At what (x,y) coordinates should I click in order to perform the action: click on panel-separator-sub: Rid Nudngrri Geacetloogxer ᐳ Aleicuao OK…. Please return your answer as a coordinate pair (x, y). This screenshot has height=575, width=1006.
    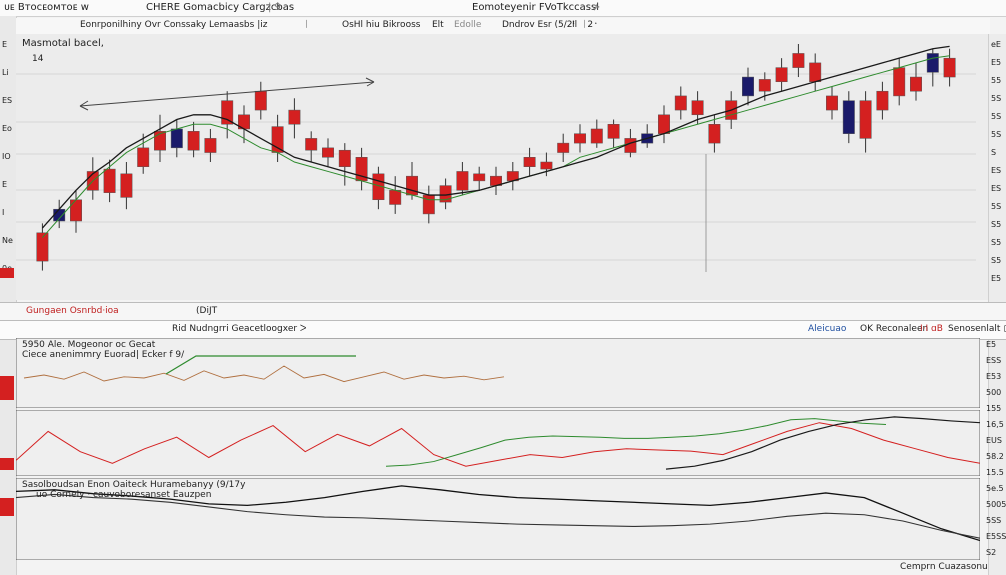
    Looking at the image, I should click on (503, 330).